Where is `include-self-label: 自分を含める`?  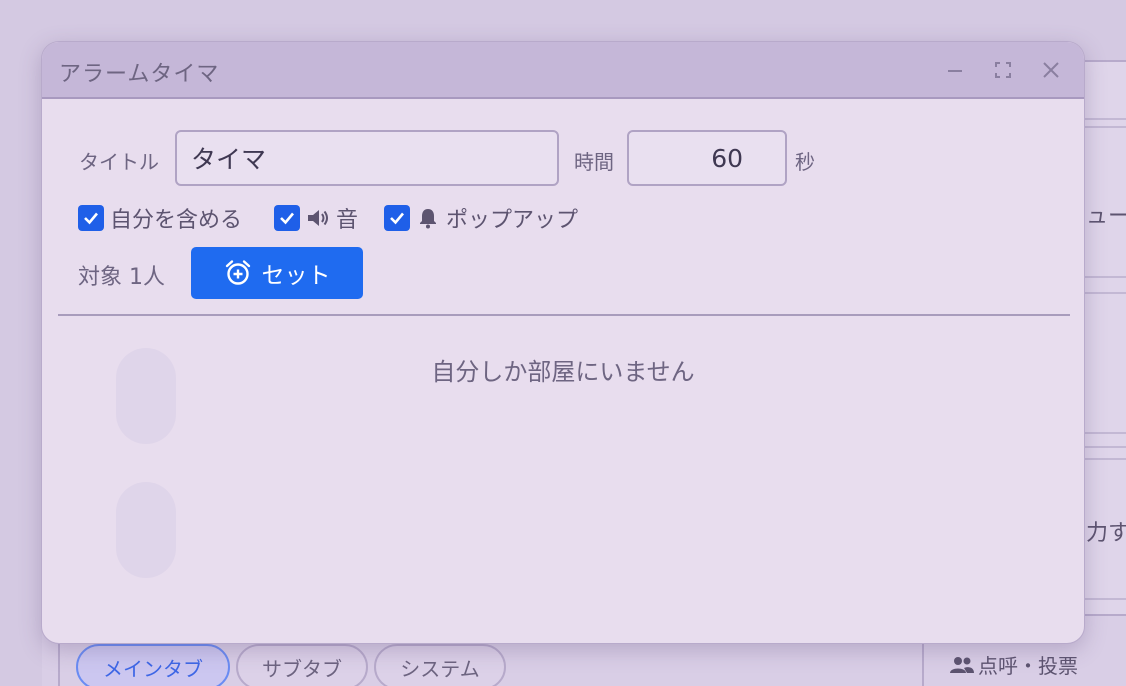
include-self-label: 自分を含める is located at coordinates (176, 220).